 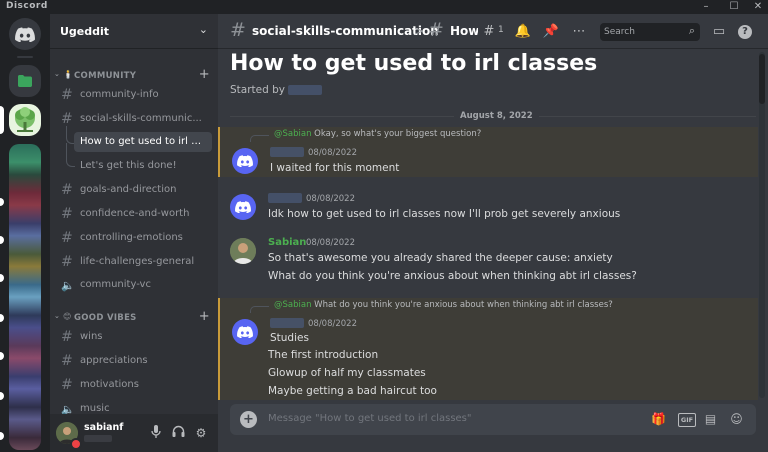 I want to click on channel-emotions: # controlling-emotions, so click(x=134, y=238).